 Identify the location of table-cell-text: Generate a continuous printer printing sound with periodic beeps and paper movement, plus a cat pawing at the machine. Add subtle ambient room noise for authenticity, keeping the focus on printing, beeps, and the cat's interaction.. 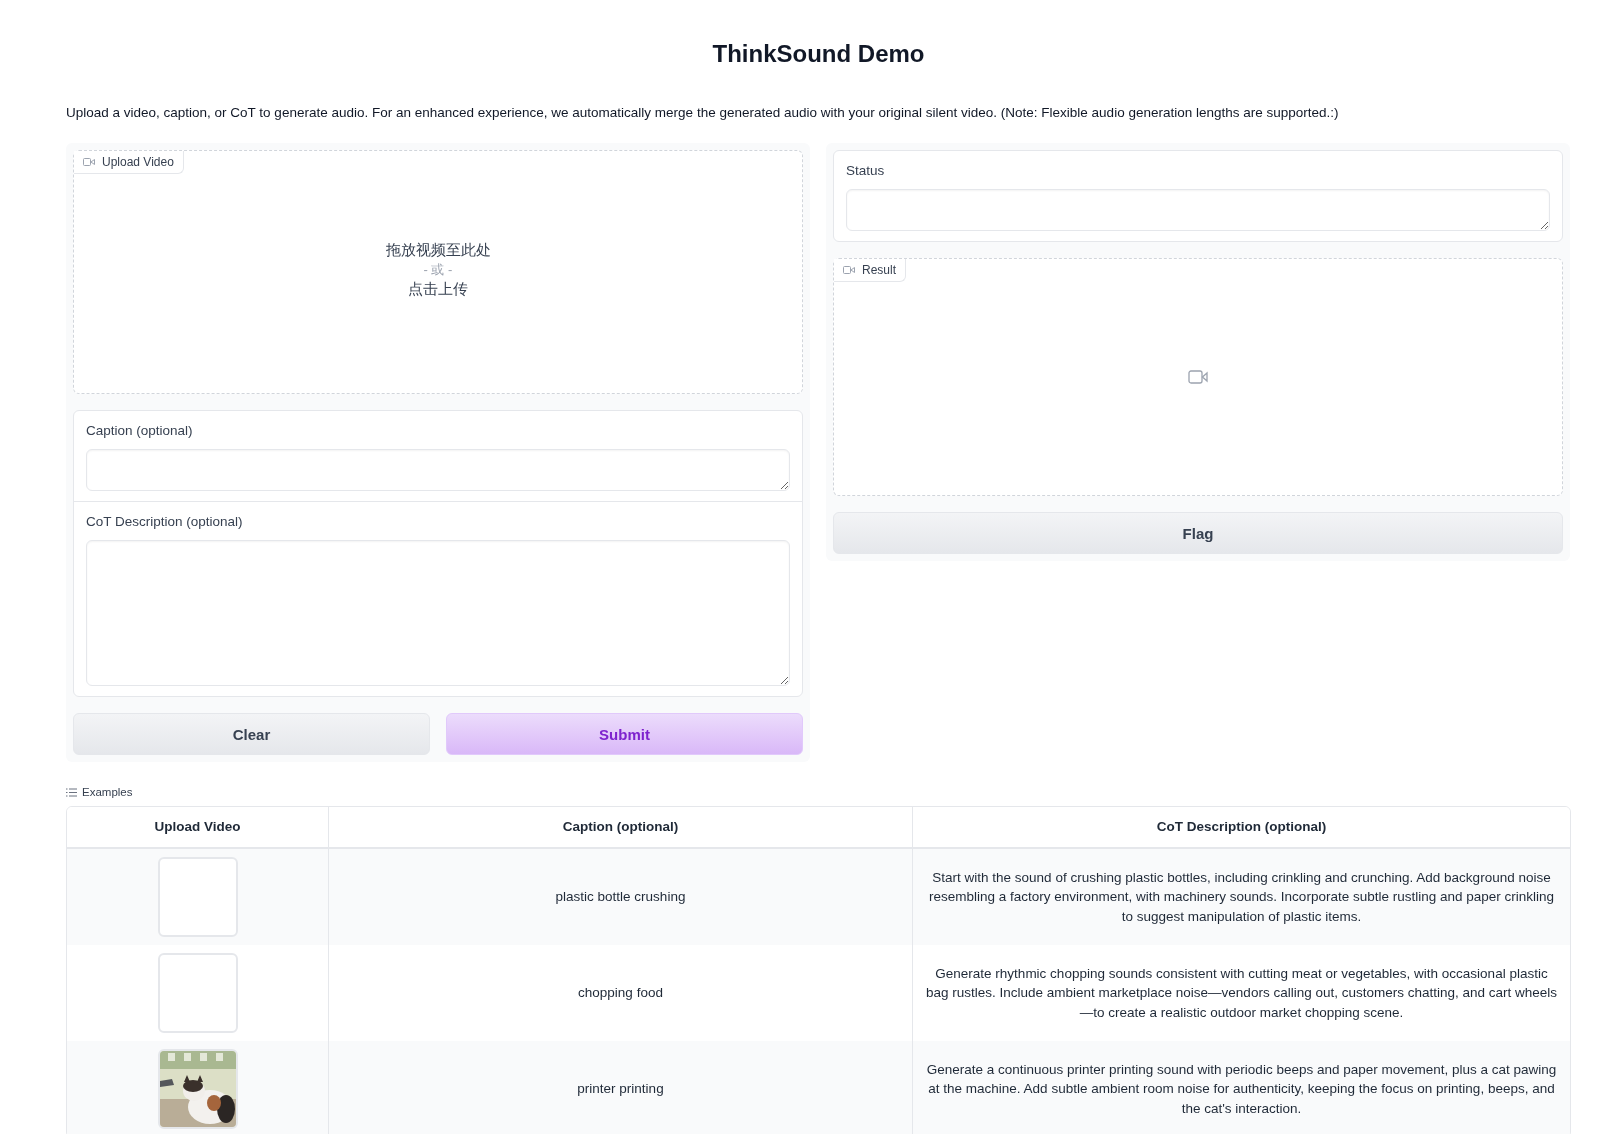
(1241, 1089).